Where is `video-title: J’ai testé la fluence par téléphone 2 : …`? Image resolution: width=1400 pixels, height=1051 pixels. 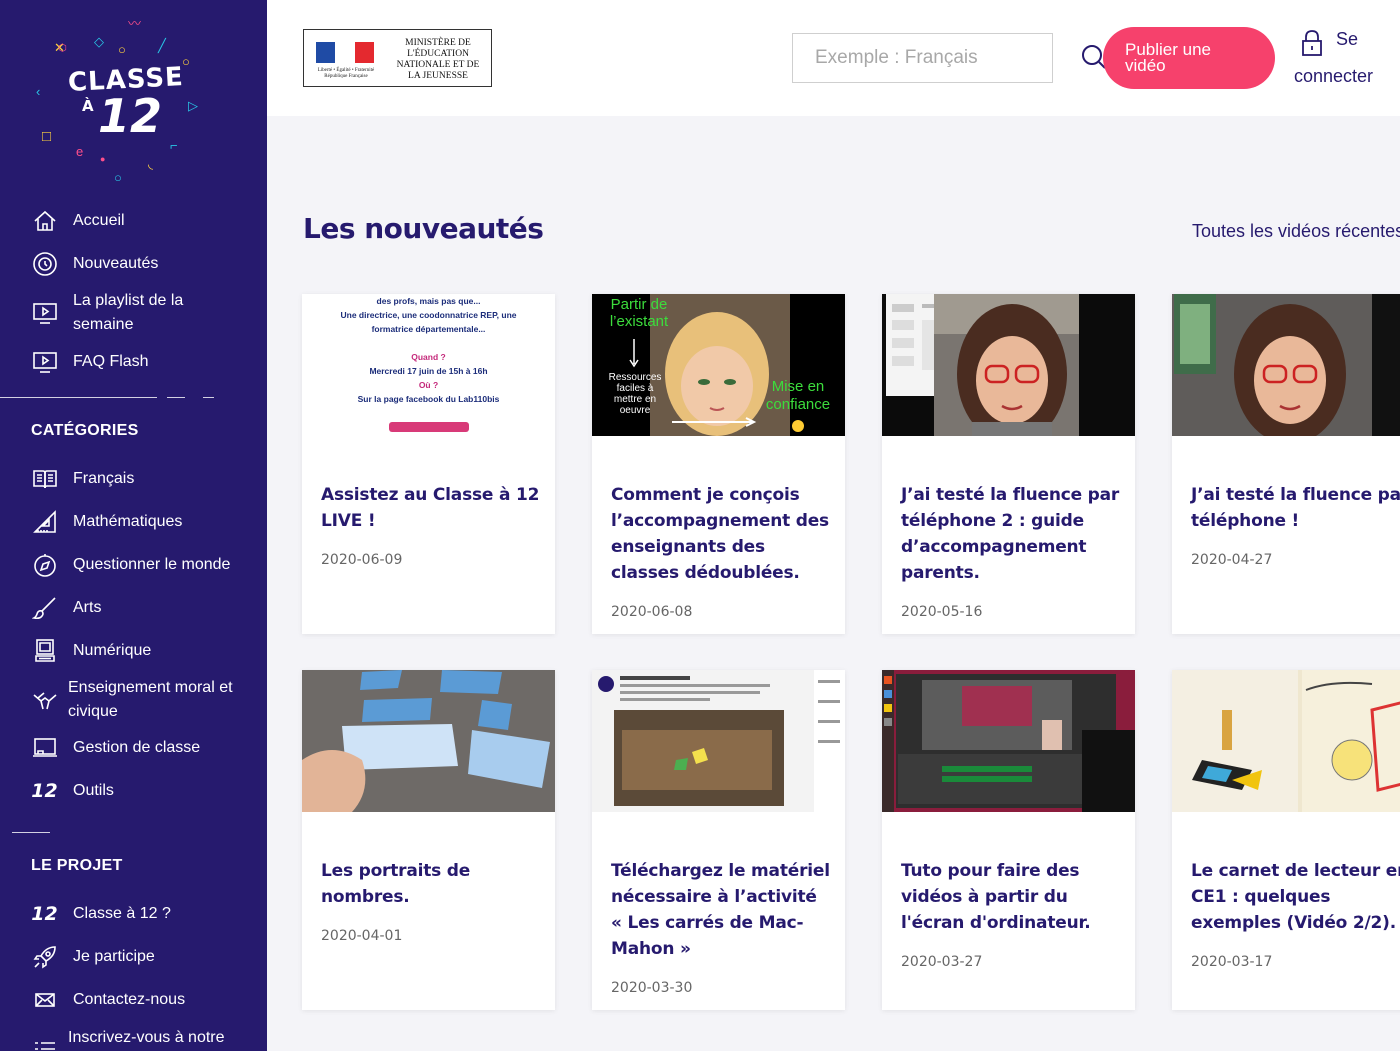
video-title: J’ai testé la fluence par téléphone 2 : … is located at coordinates (1010, 534).